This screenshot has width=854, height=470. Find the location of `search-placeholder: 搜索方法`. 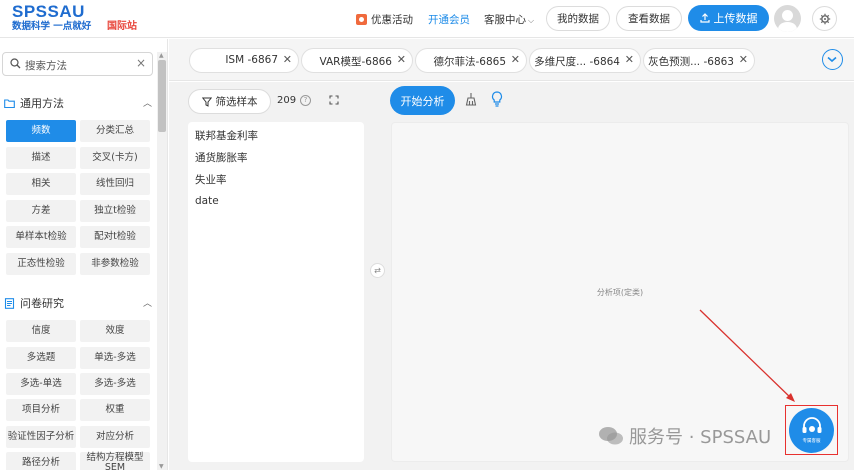

search-placeholder: 搜索方法 is located at coordinates (46, 66).